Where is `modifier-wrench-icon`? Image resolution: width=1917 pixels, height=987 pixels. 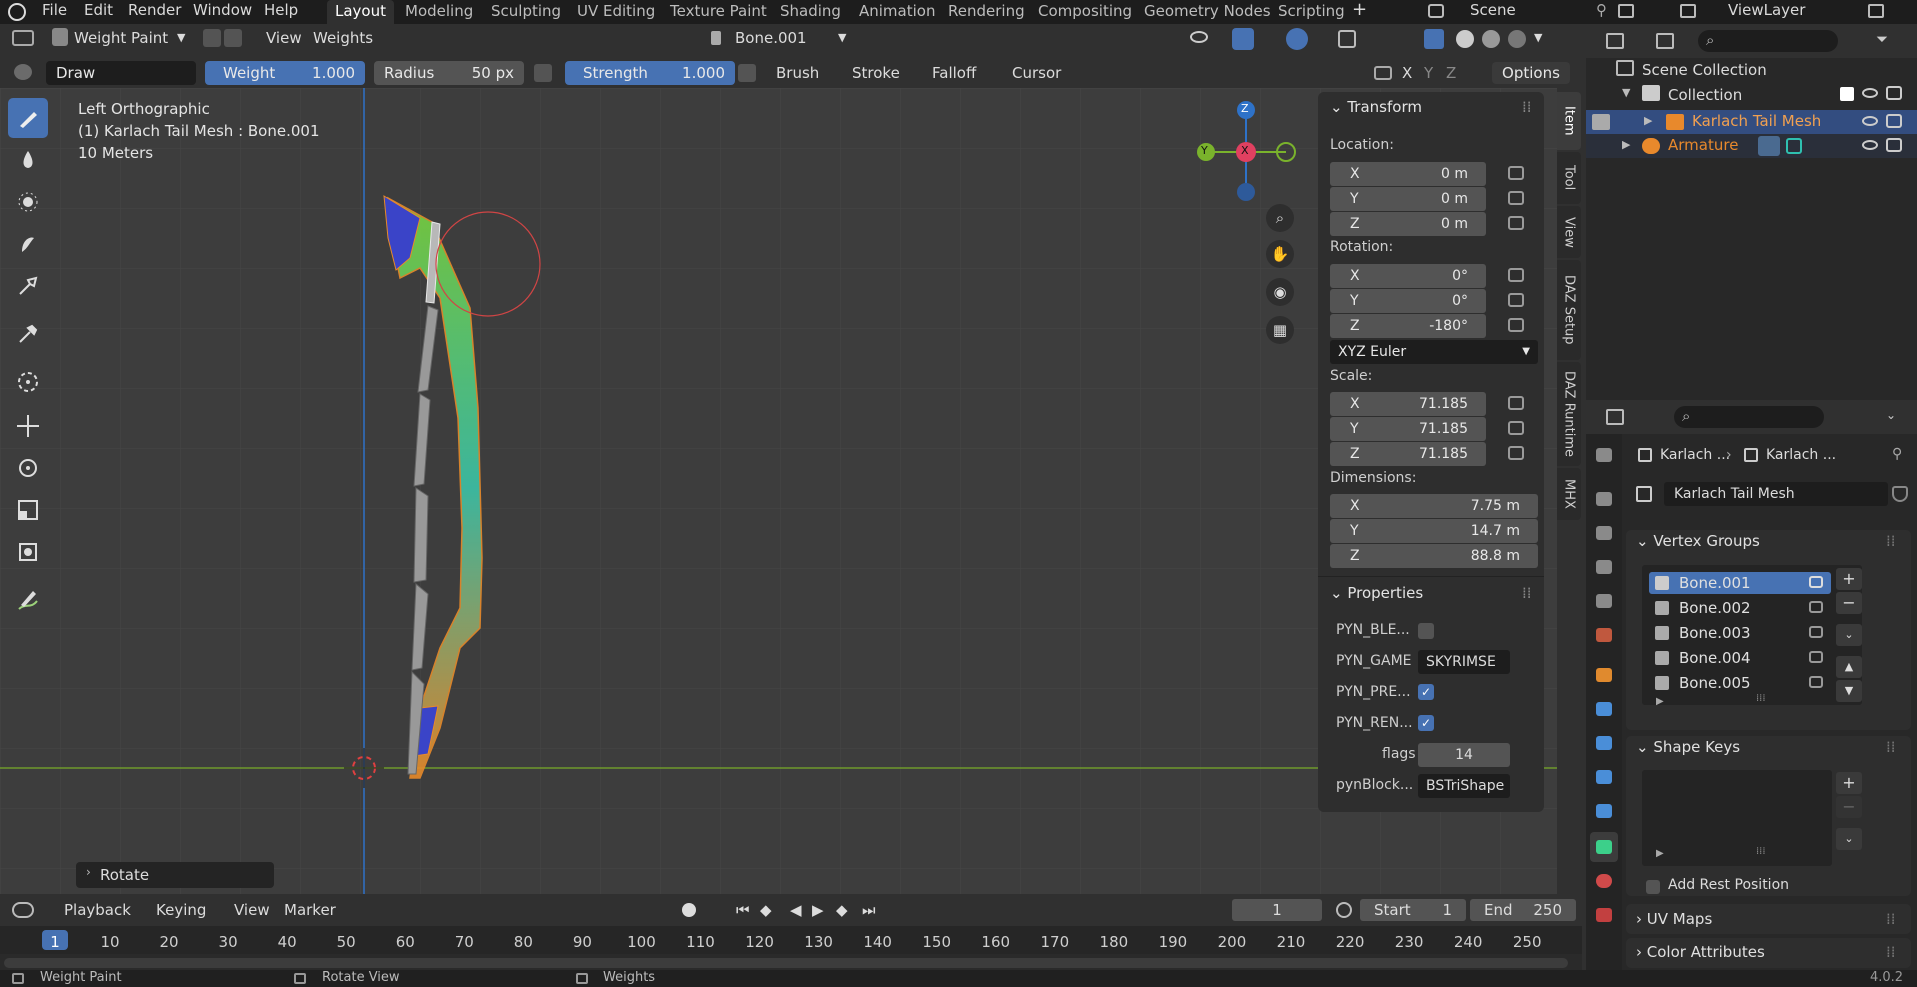
modifier-wrench-icon is located at coordinates (1604, 709).